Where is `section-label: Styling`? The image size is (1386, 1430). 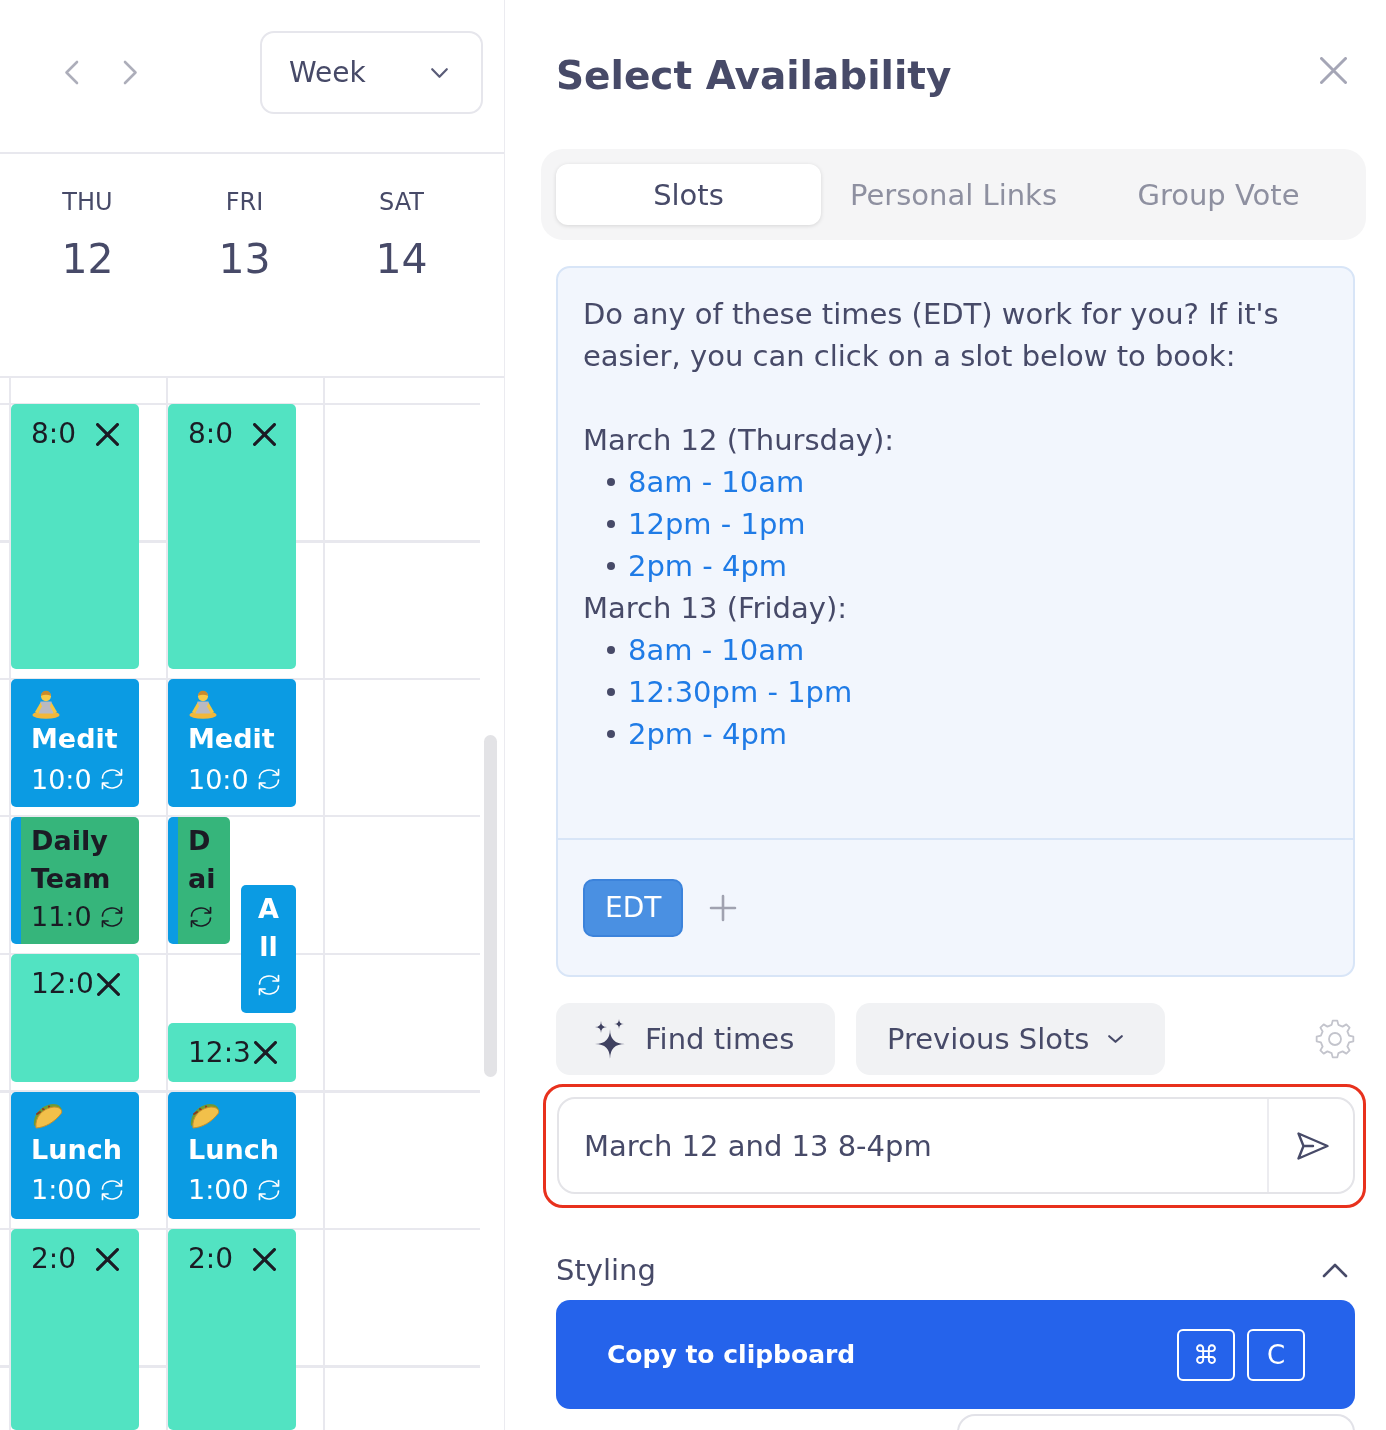
section-label: Styling is located at coordinates (606, 1270).